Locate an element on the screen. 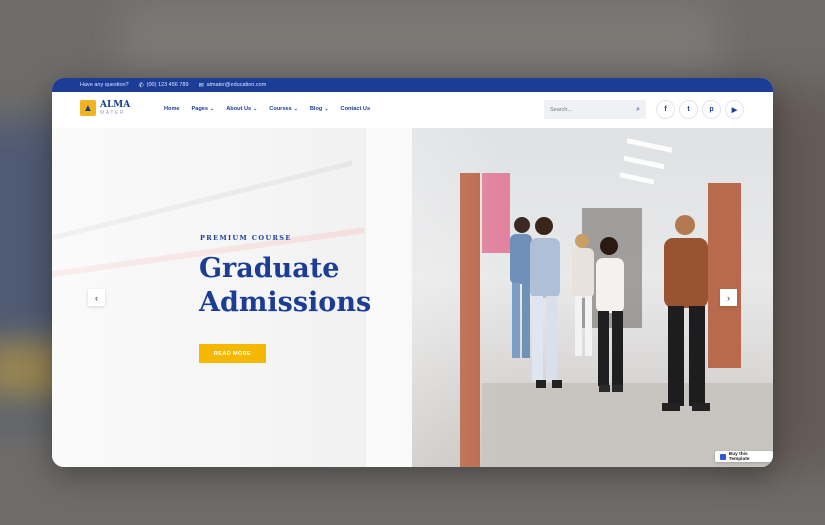 The height and width of the screenshot is (525, 825). nav-pages: Pages ⌄ is located at coordinates (203, 109).